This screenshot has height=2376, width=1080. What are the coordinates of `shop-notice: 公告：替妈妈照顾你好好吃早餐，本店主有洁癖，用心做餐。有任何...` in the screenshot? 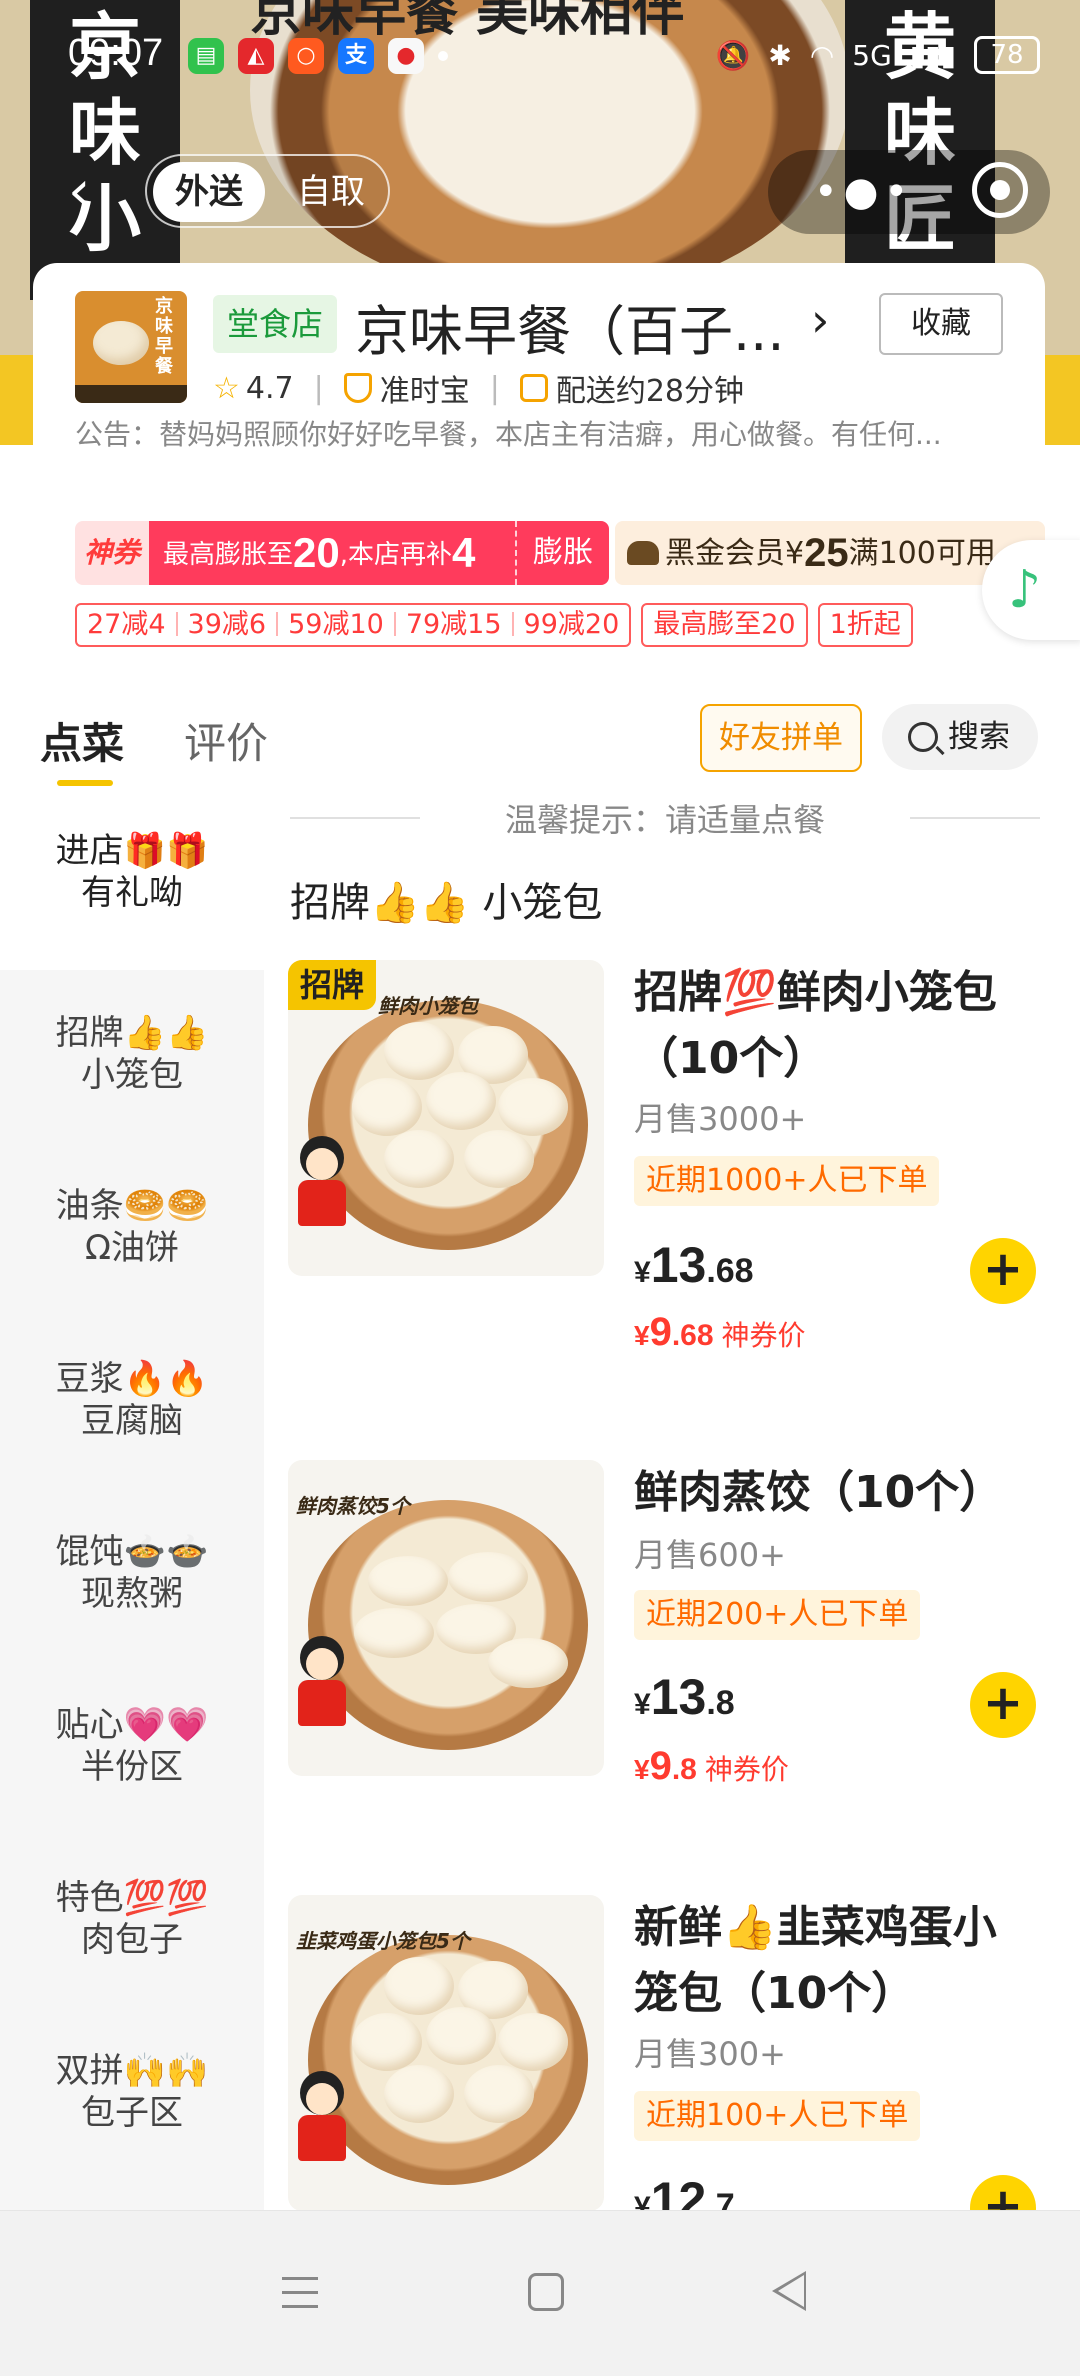 It's located at (550, 433).